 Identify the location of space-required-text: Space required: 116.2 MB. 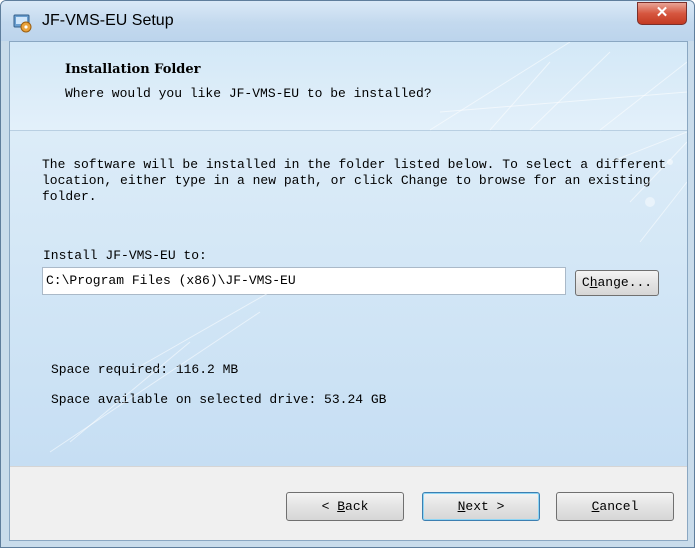
(145, 369).